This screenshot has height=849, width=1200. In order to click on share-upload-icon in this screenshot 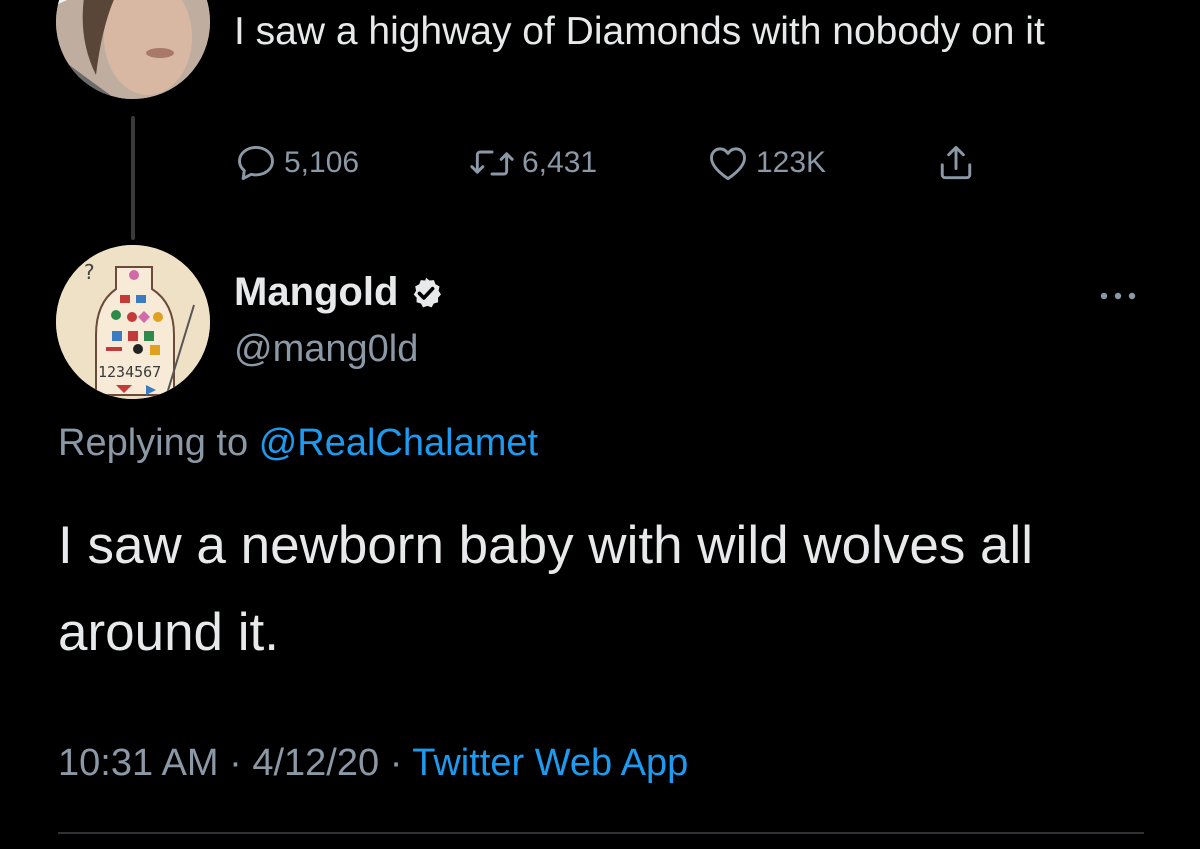, I will do `click(956, 162)`.